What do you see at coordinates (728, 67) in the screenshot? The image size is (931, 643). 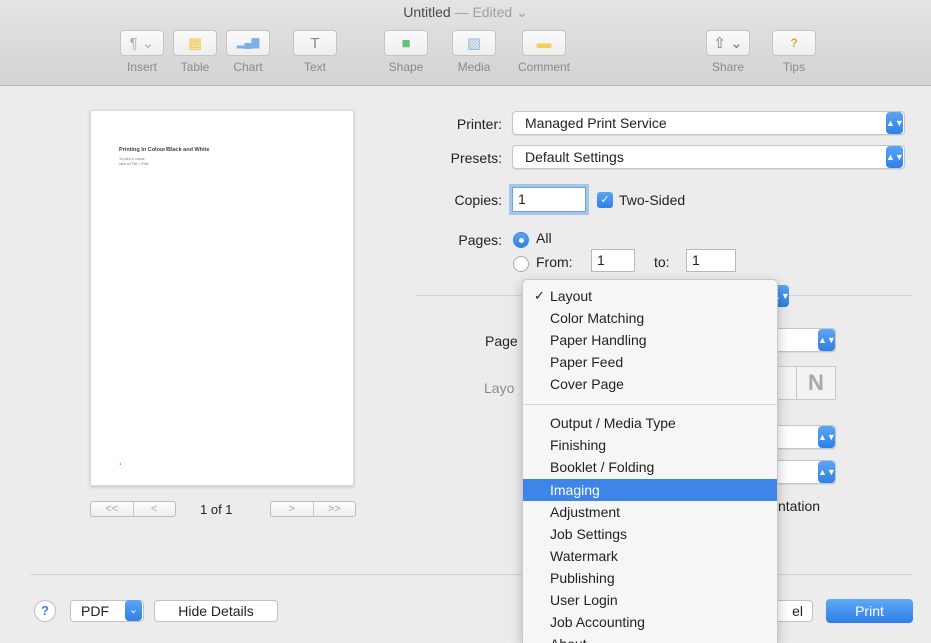 I see `share-label: Share` at bounding box center [728, 67].